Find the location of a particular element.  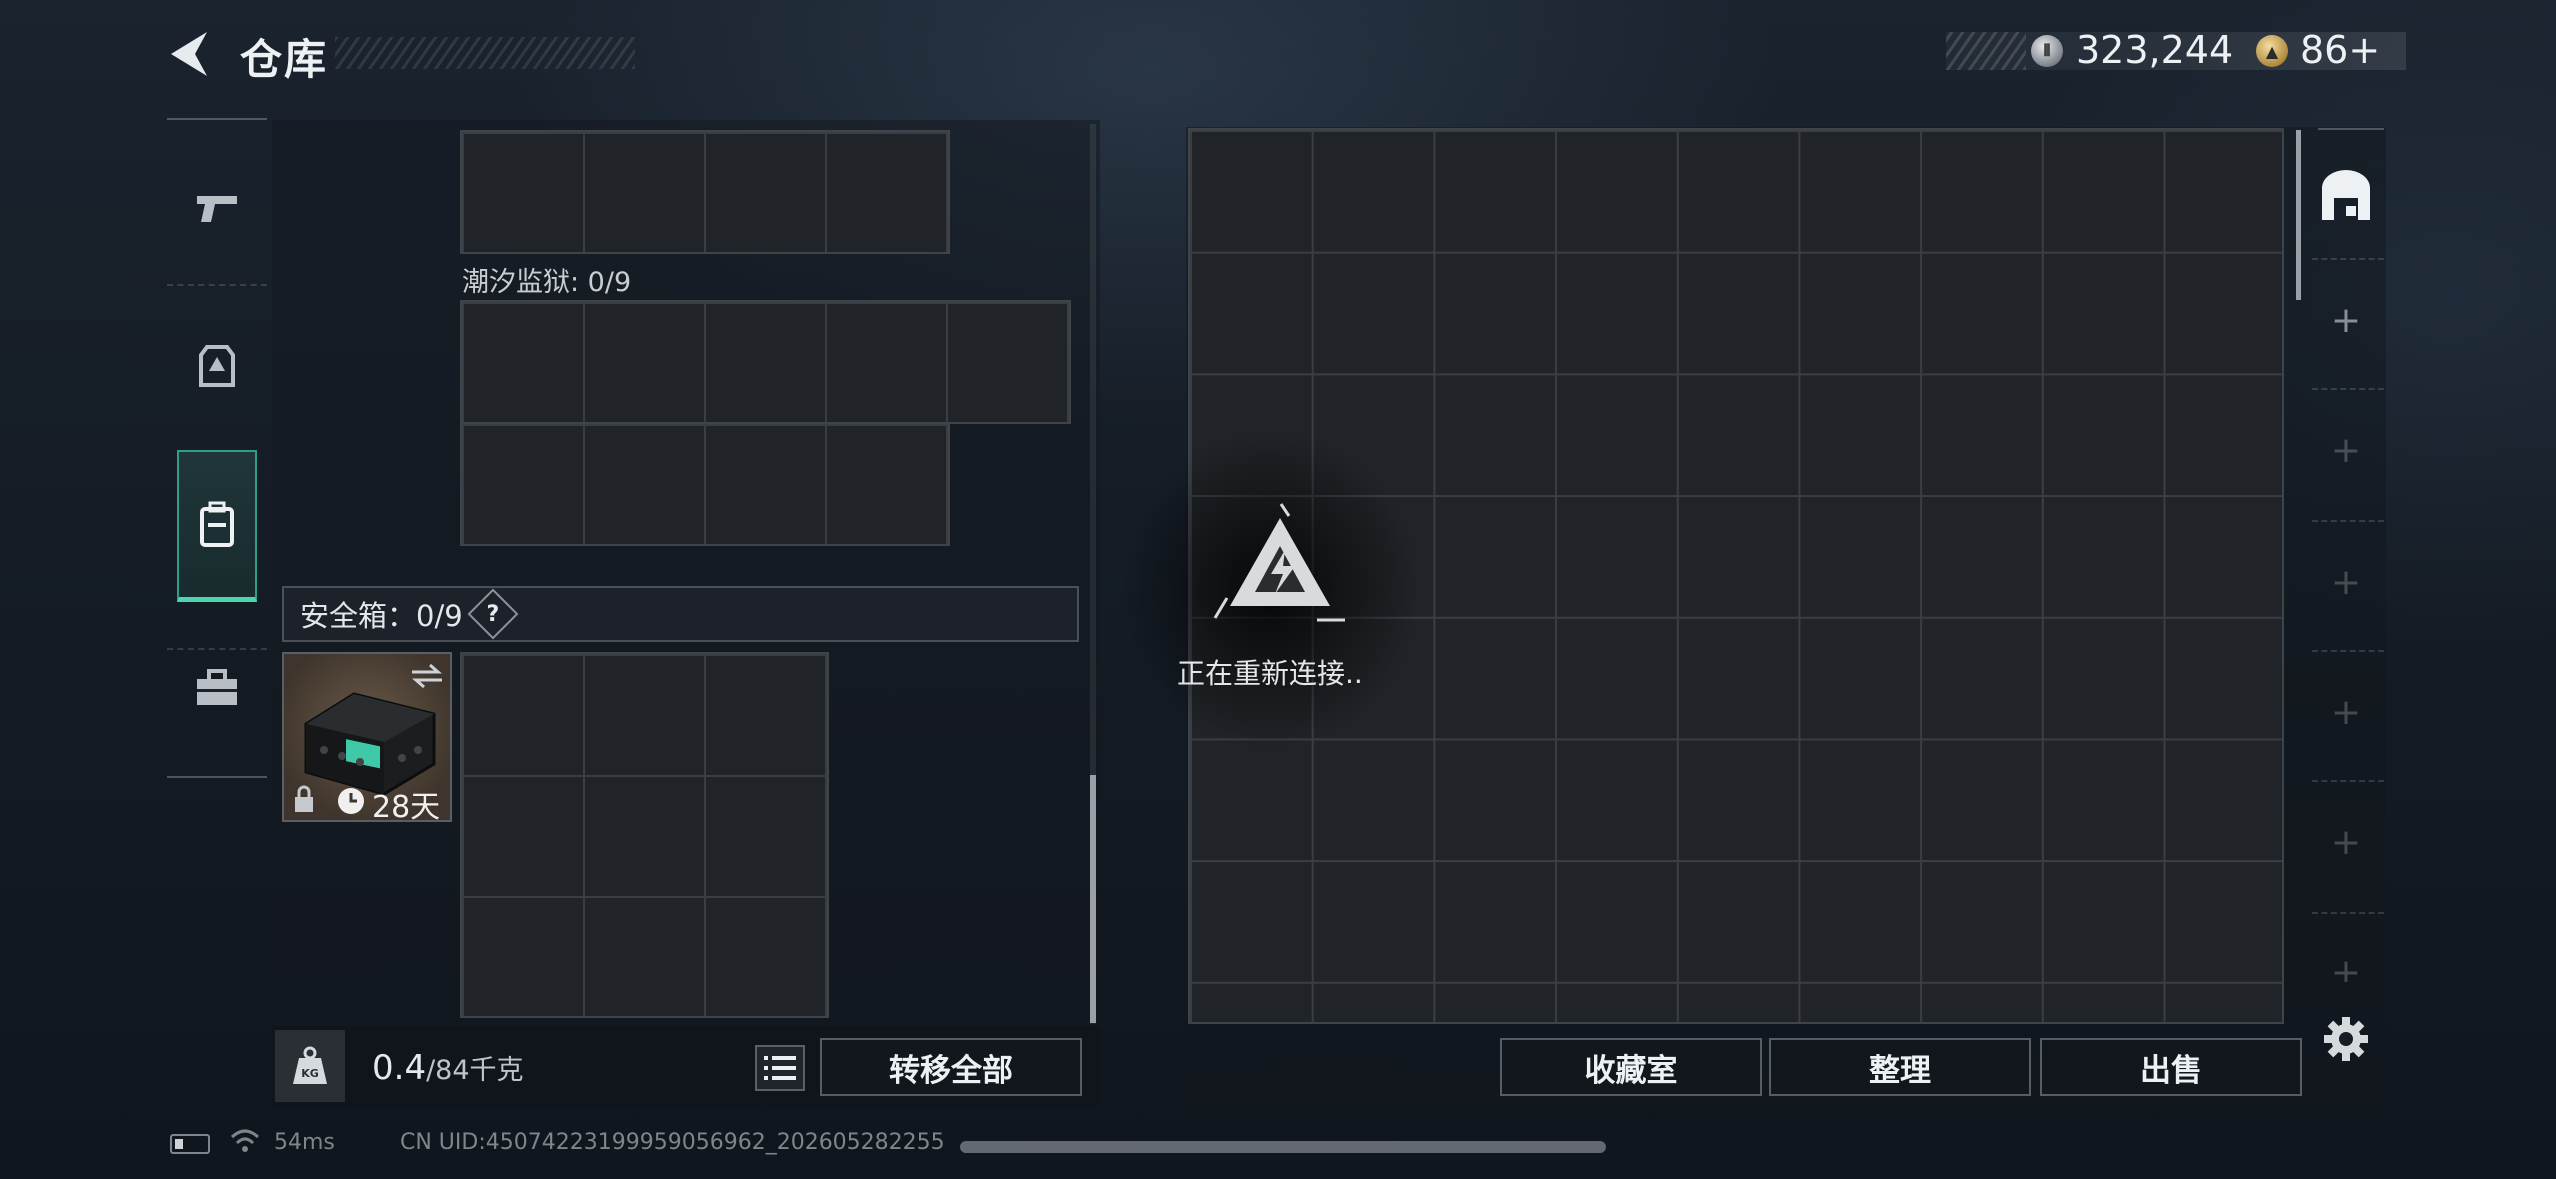

currency-decoration is located at coordinates (1986, 51).